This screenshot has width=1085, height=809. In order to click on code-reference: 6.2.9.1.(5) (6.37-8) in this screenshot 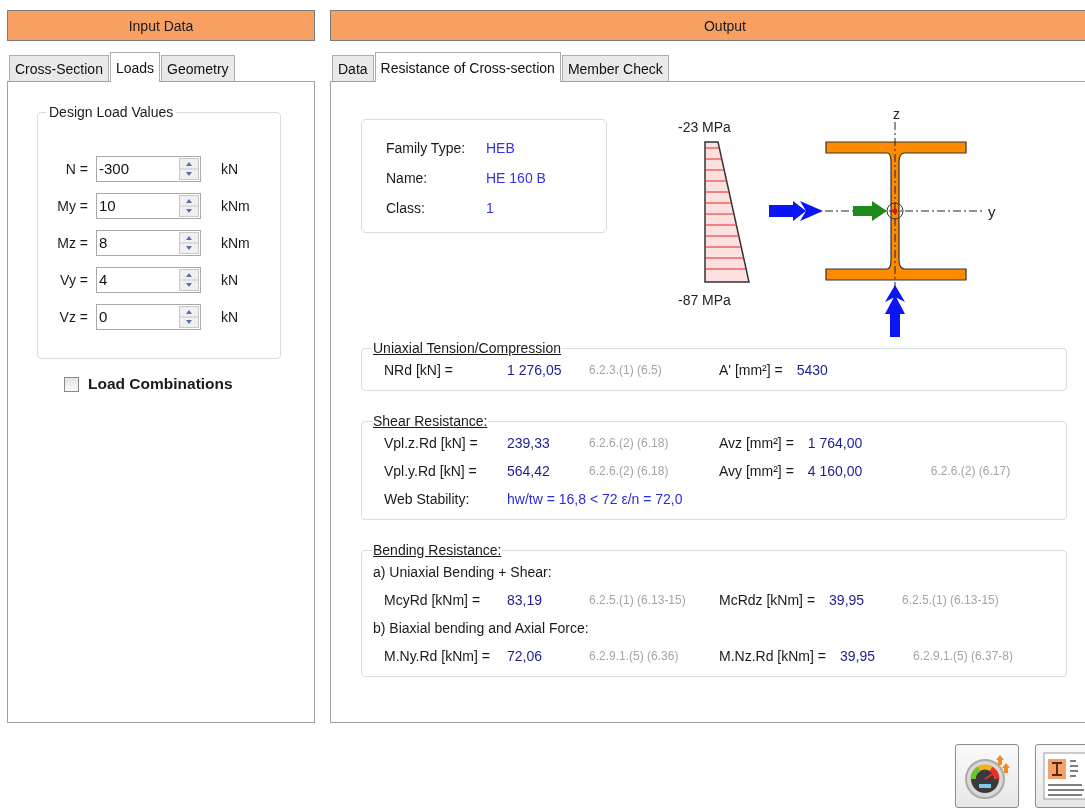, I will do `click(963, 656)`.